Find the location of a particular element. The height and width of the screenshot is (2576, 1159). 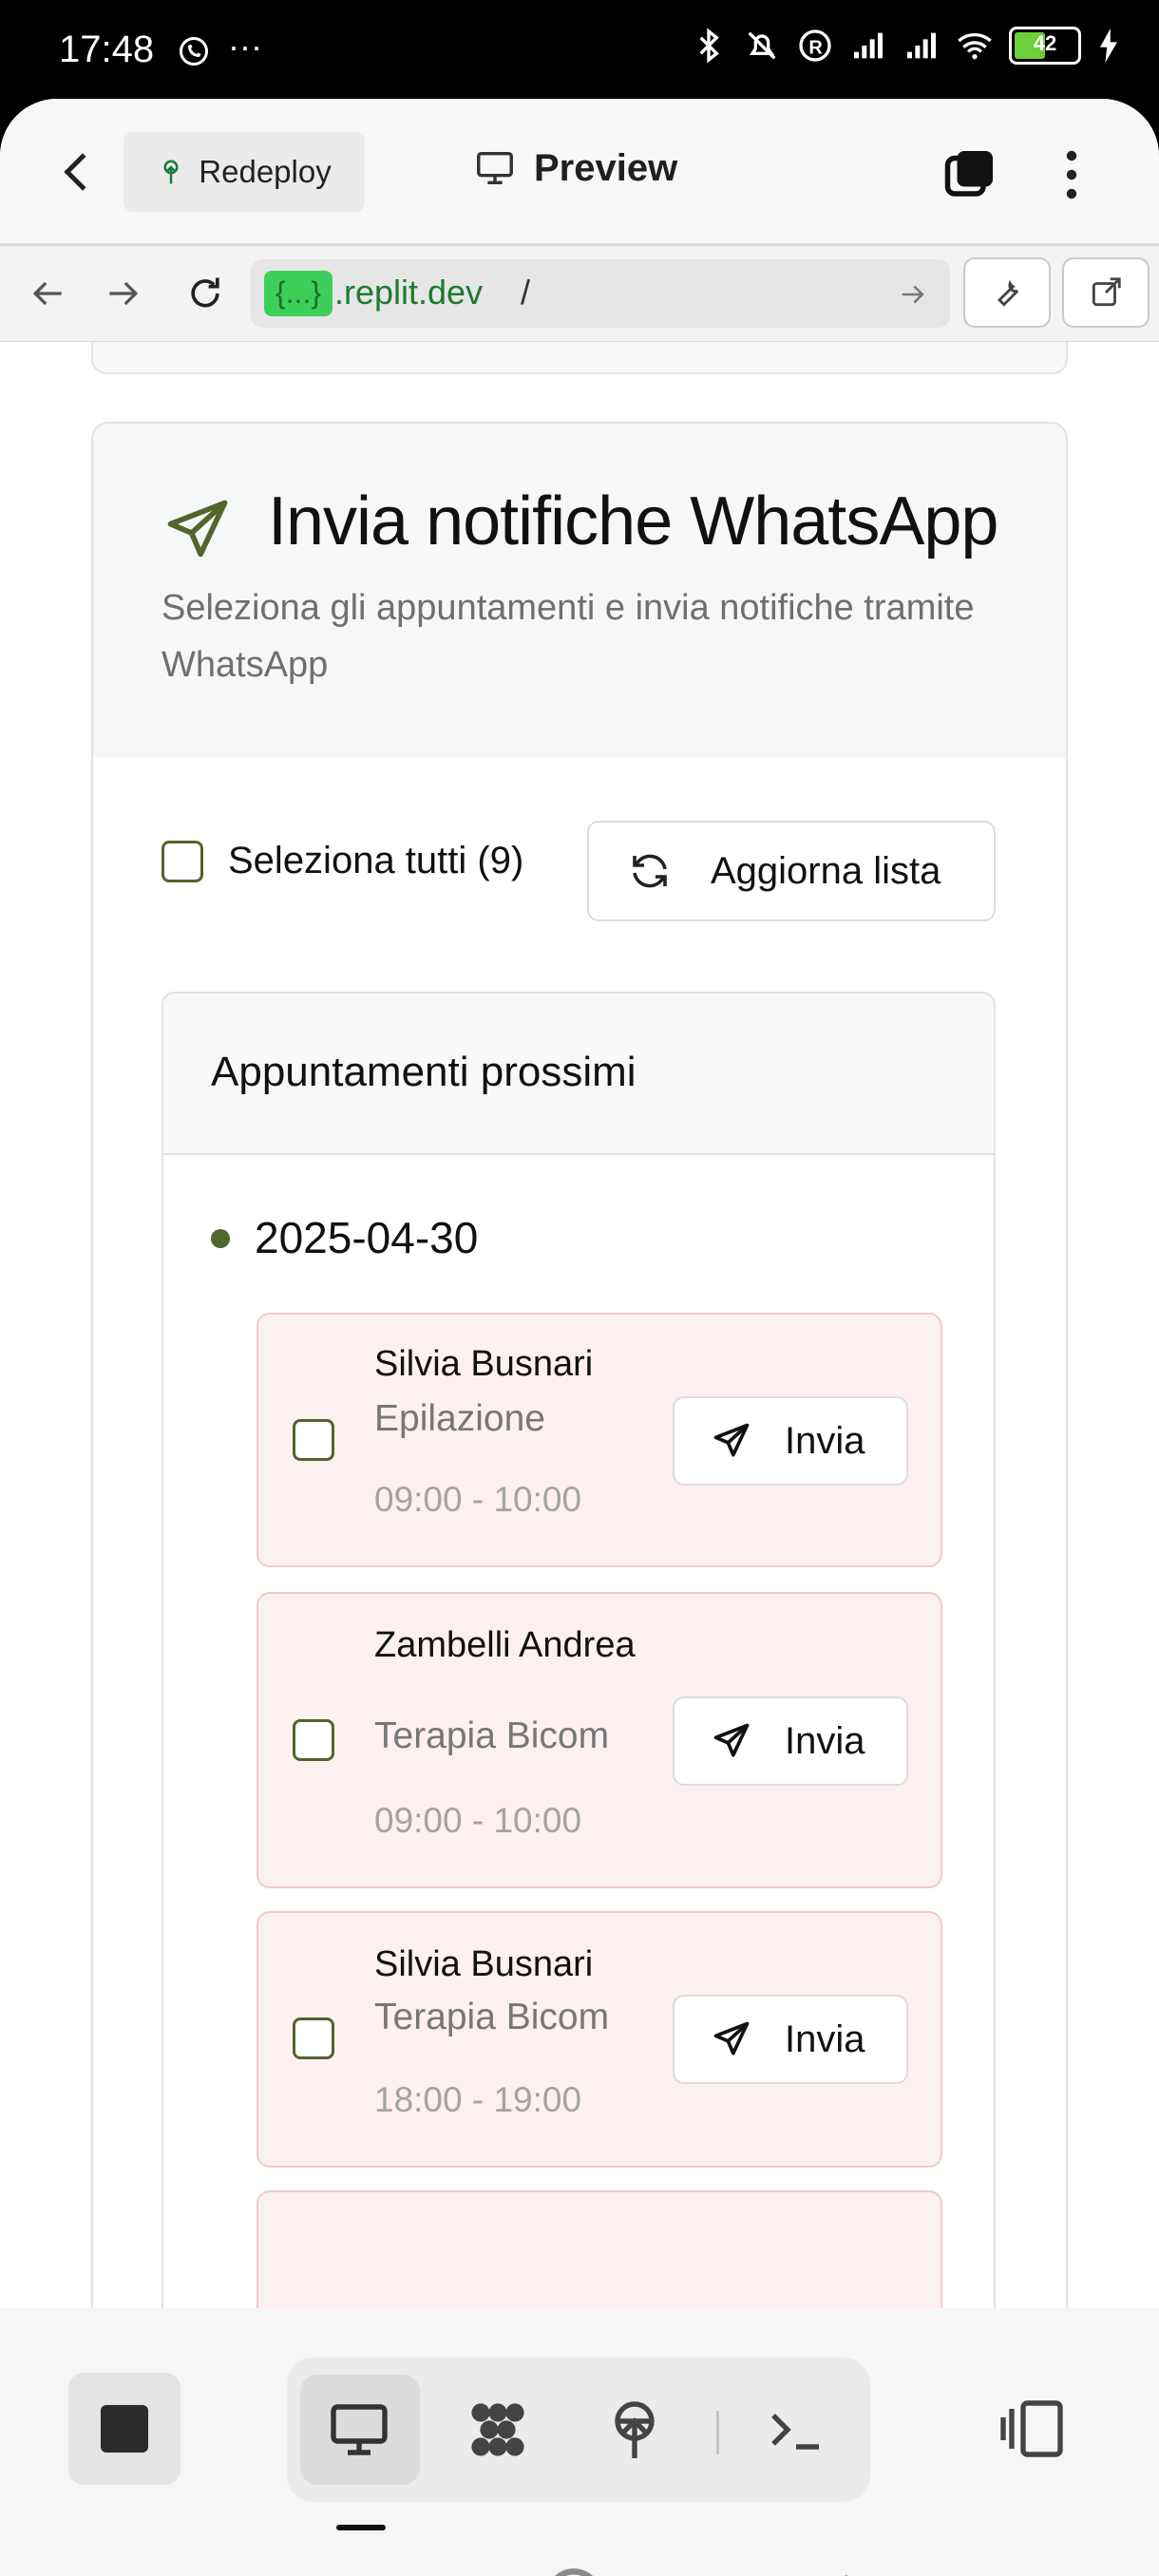

select-all: Seleziona tutti (9) is located at coordinates (342, 861).